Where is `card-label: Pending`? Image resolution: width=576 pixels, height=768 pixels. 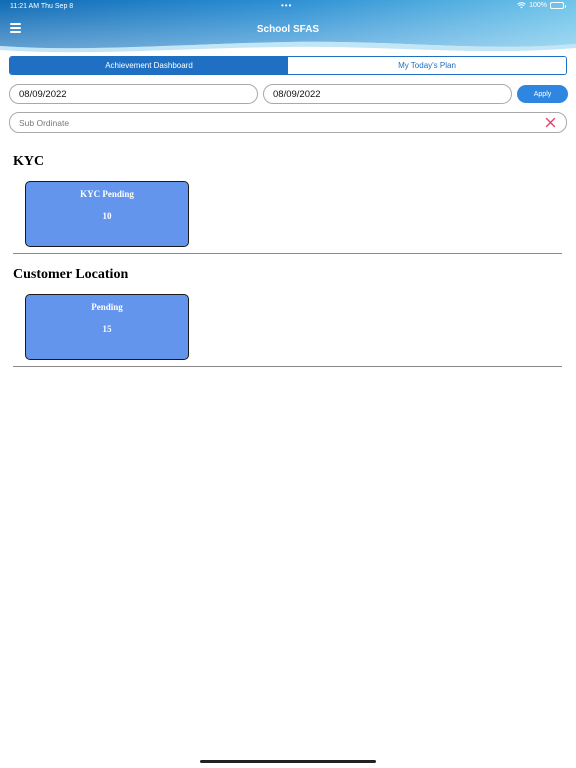 card-label: Pending is located at coordinates (107, 307).